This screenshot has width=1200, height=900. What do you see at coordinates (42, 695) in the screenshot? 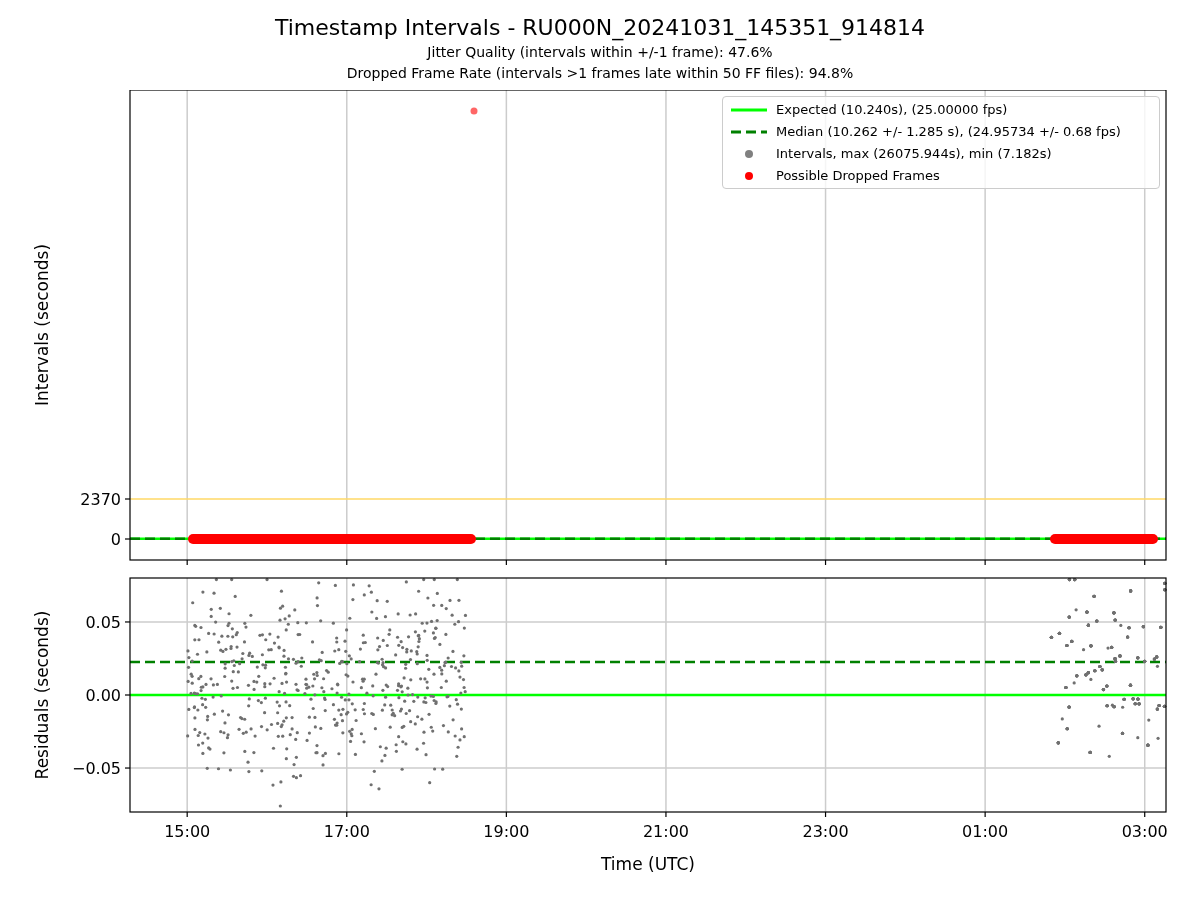
I see `axis-label: Residuals (seconds)` at bounding box center [42, 695].